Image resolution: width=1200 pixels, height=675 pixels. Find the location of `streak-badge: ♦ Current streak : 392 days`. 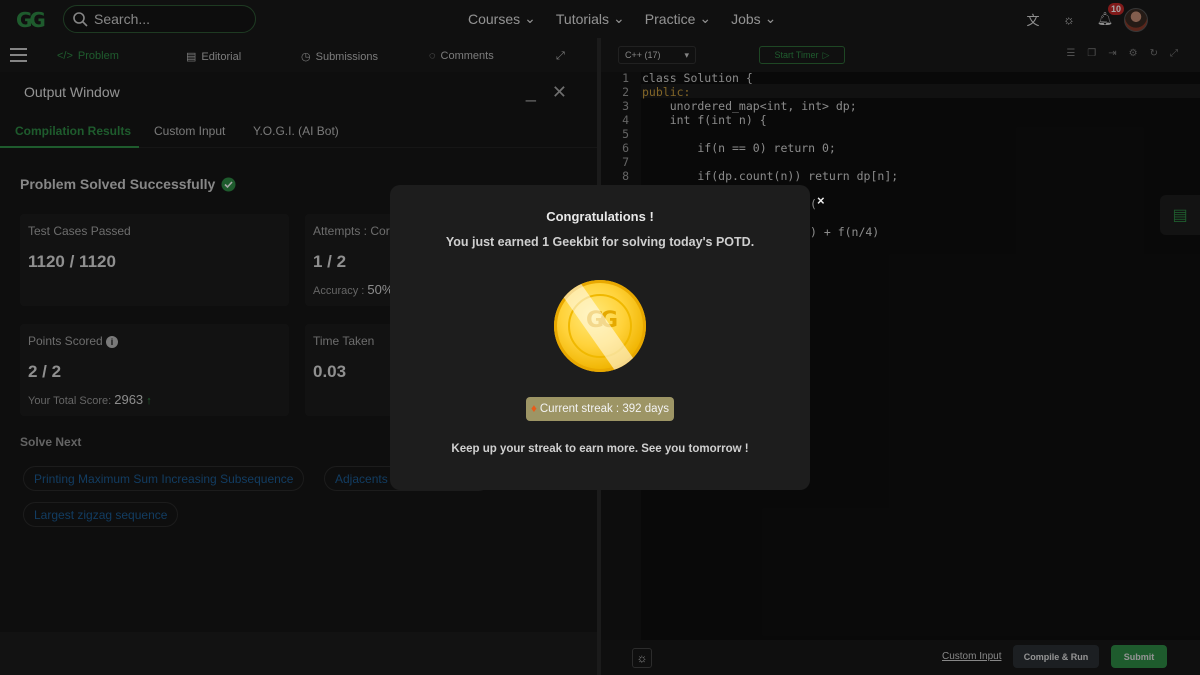

streak-badge: ♦ Current streak : 392 days is located at coordinates (600, 409).